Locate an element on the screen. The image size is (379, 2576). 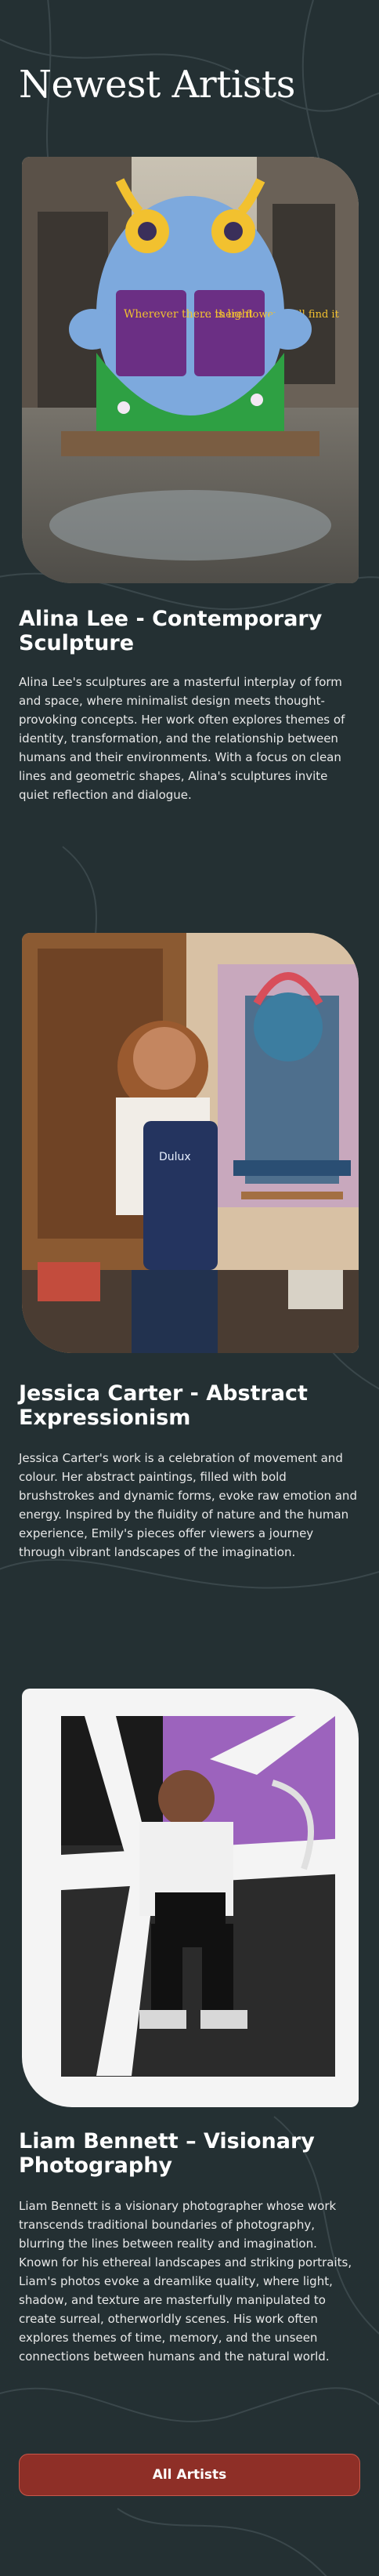
artist-name: Jessica Carter - Abstract Expressionism is located at coordinates (163, 1406).